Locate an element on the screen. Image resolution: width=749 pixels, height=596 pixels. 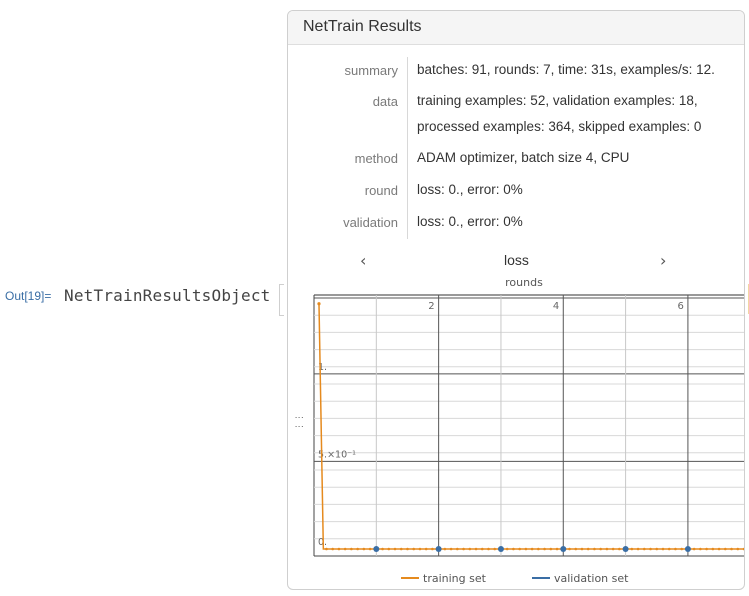
out-label: Out[19]= is located at coordinates (28, 296).